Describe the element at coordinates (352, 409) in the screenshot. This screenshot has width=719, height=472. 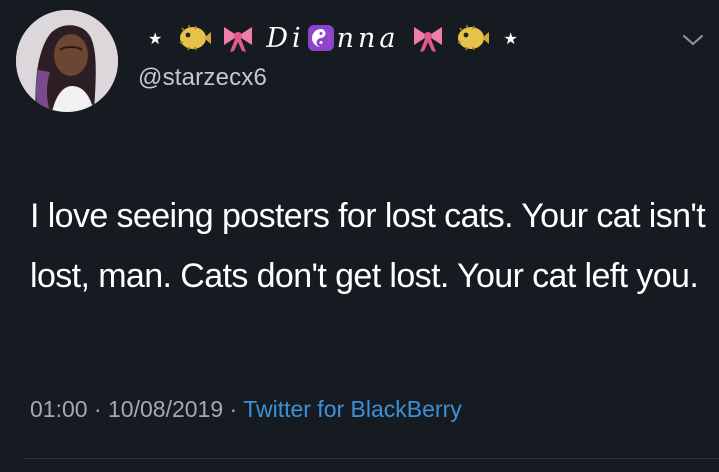
I see `tweet-source-link: Twitter for BlackBerry` at that location.